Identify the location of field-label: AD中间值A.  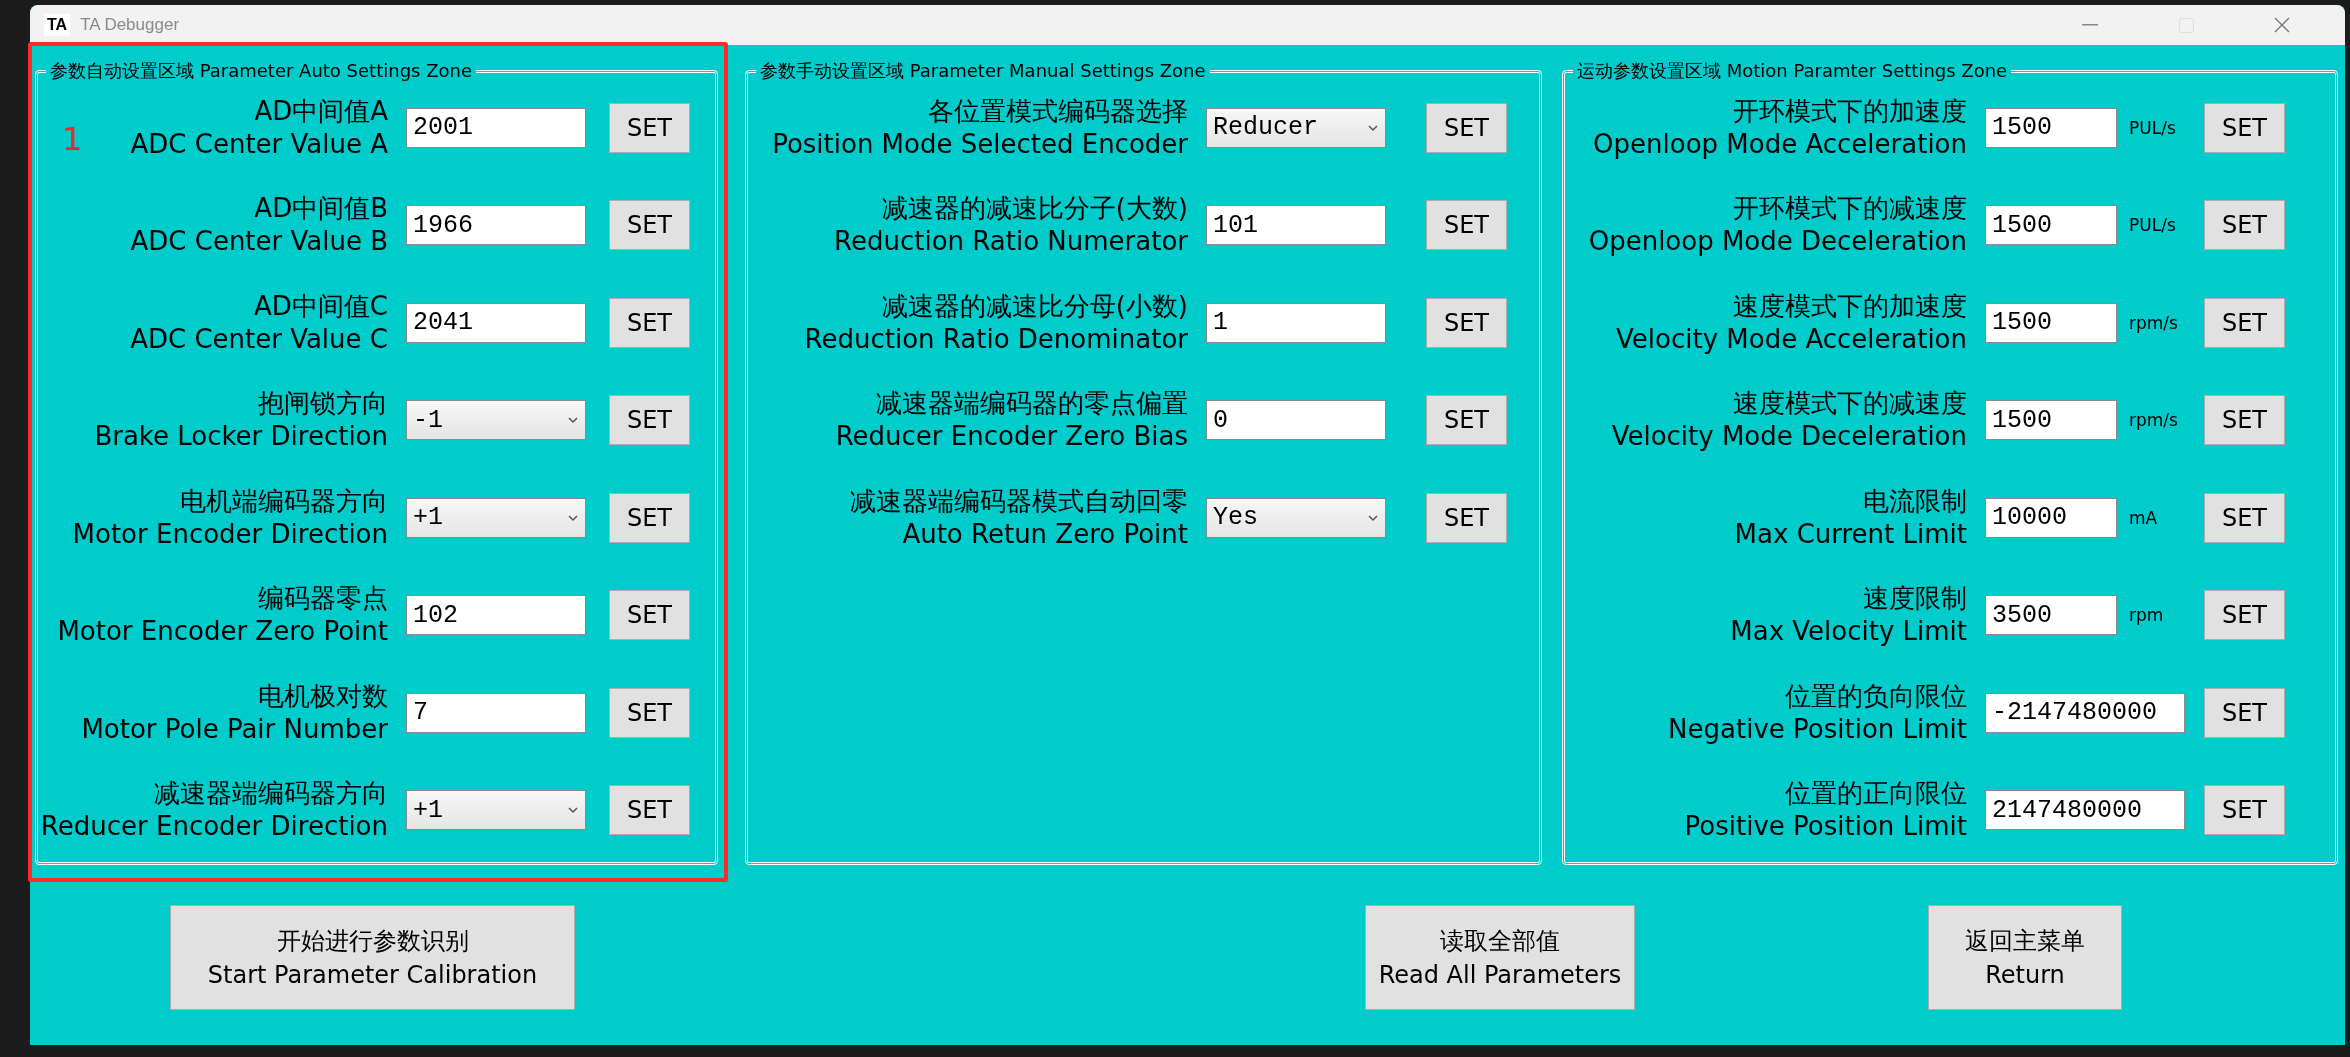
(321, 111).